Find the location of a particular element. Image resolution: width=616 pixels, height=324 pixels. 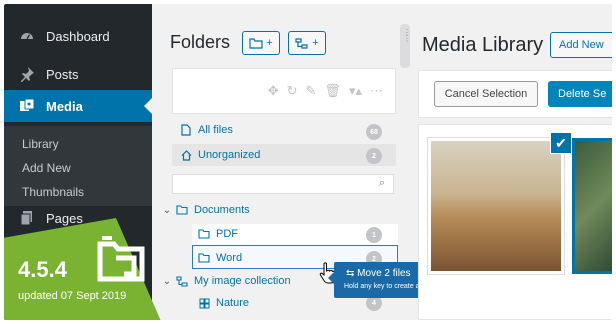

drag-move-label: ⇆ Move 2 files is located at coordinates (378, 273).